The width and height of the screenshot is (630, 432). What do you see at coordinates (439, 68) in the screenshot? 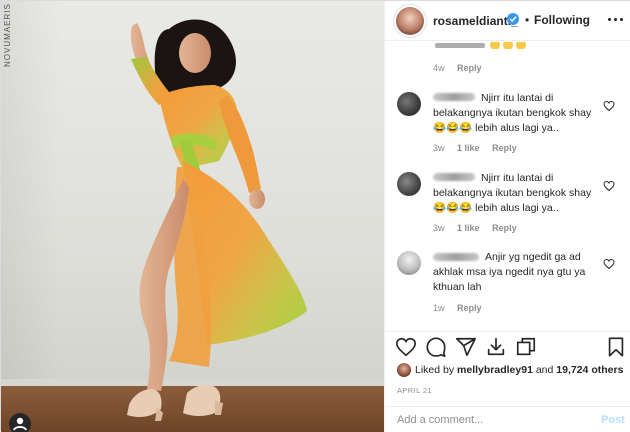
I see `comment-time: 4w` at bounding box center [439, 68].